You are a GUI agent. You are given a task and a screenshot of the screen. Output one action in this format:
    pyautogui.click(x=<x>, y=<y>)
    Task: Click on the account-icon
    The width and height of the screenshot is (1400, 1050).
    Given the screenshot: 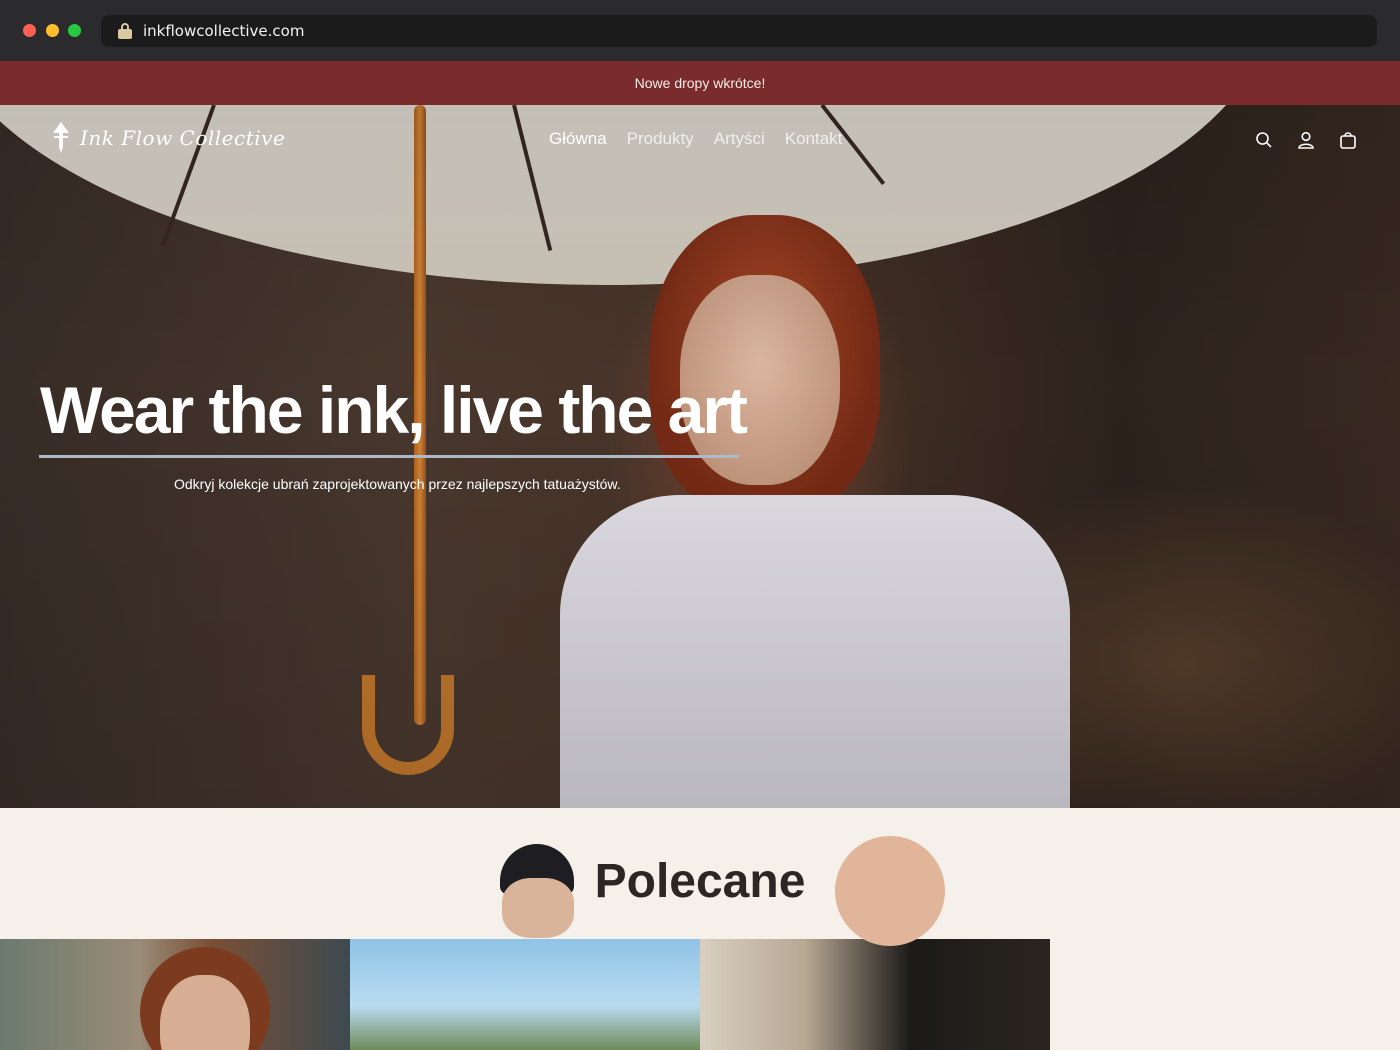 What is the action you would take?
    pyautogui.click(x=1306, y=140)
    